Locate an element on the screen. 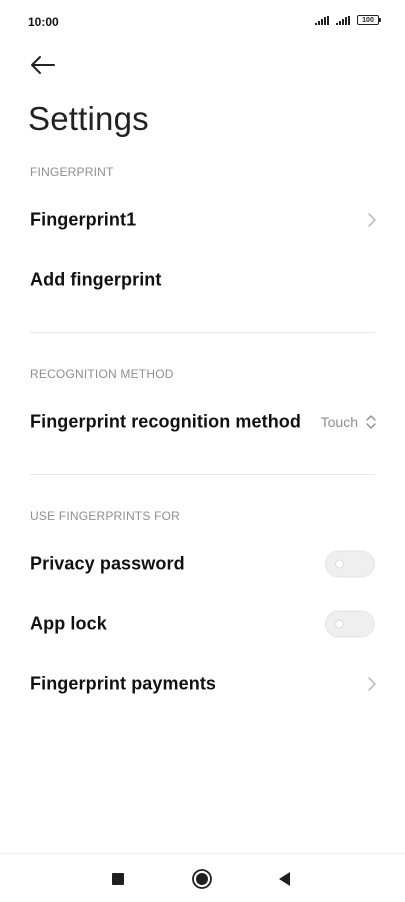  battery-icon: 100 is located at coordinates (369, 20).